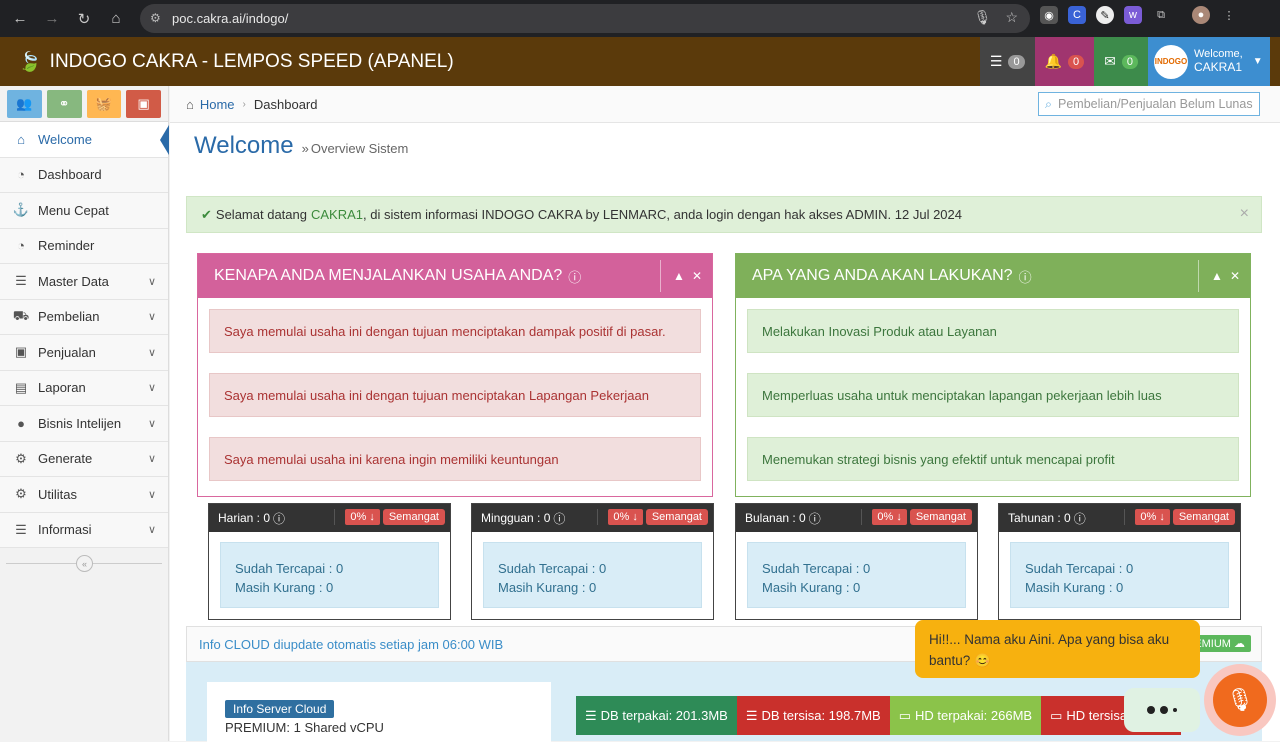  I want to click on sidebar-item-master-data: ☰ Master Data ∨, so click(84, 282).